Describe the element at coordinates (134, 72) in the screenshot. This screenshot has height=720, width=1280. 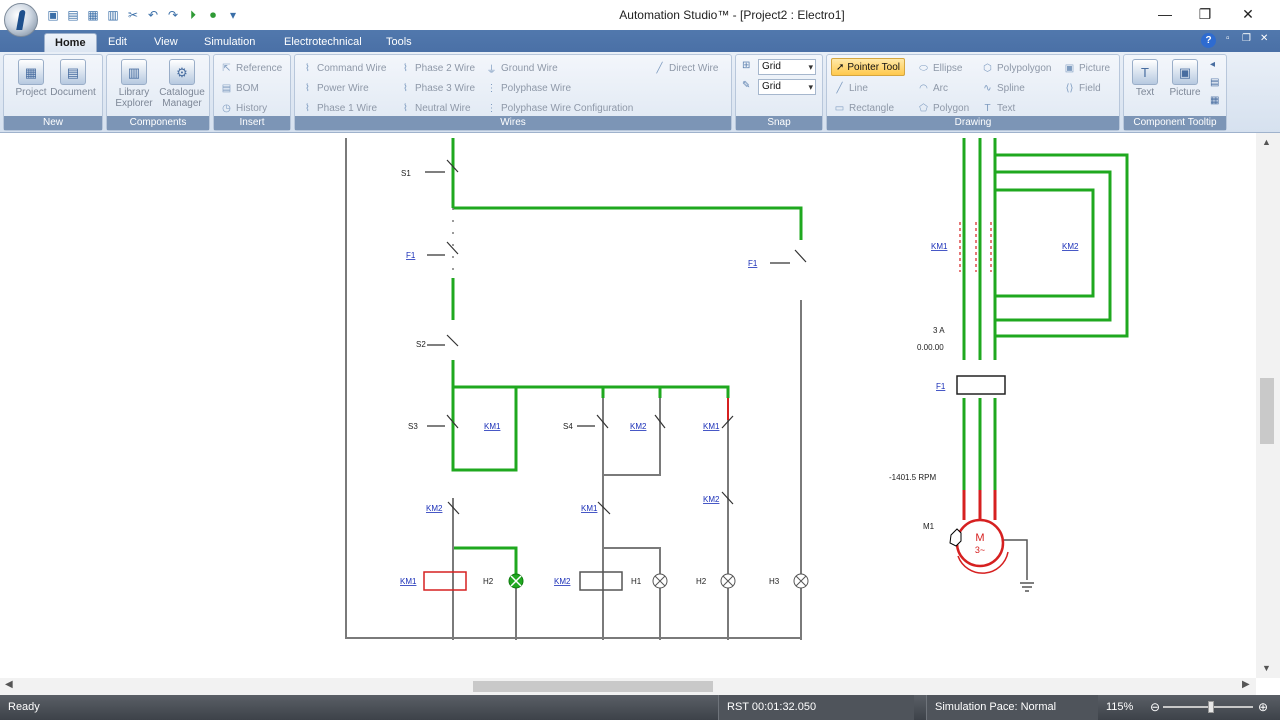
I see `library-explorer-icon: ▥` at that location.